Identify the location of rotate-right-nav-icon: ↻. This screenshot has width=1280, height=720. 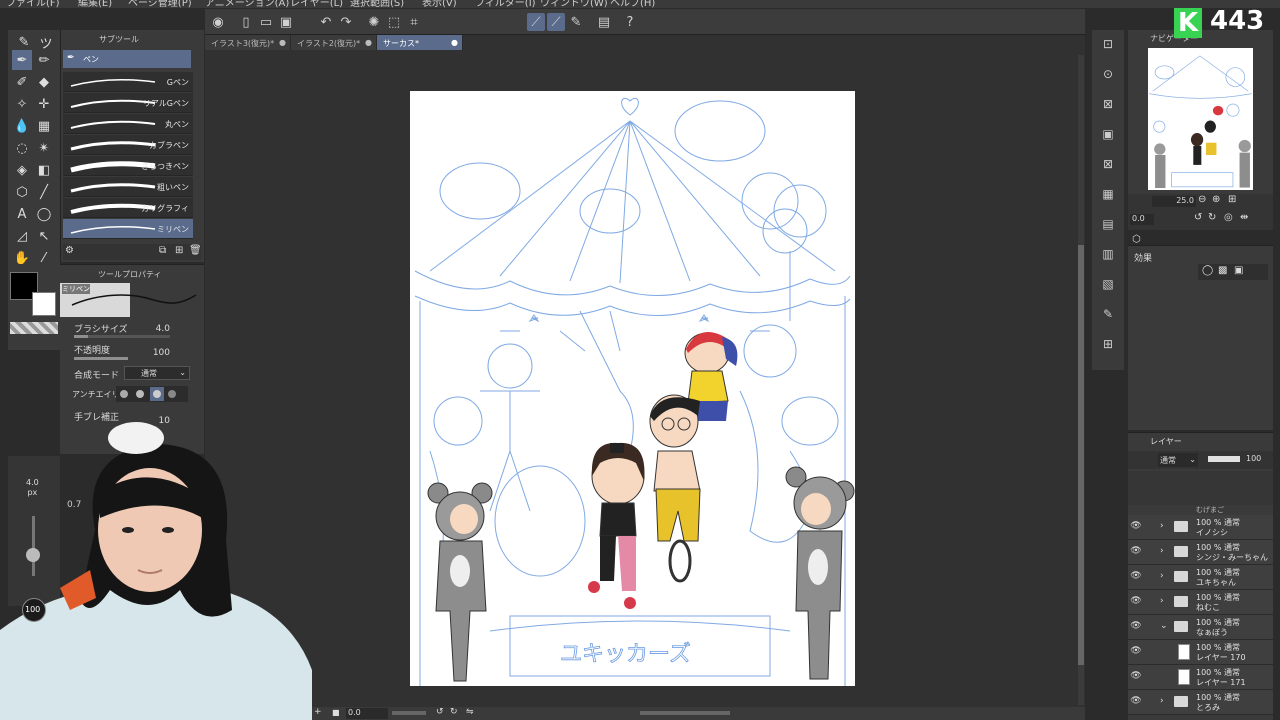
(1212, 217).